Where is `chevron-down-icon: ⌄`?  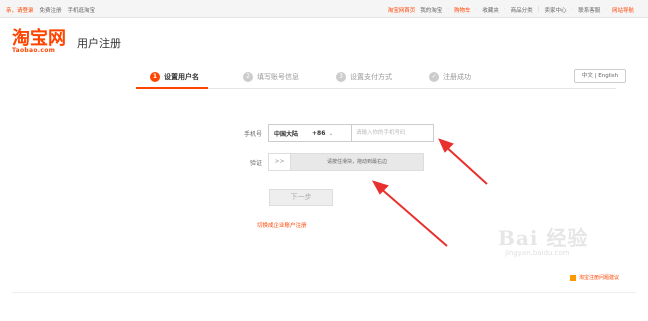 chevron-down-icon: ⌄ is located at coordinates (331, 133).